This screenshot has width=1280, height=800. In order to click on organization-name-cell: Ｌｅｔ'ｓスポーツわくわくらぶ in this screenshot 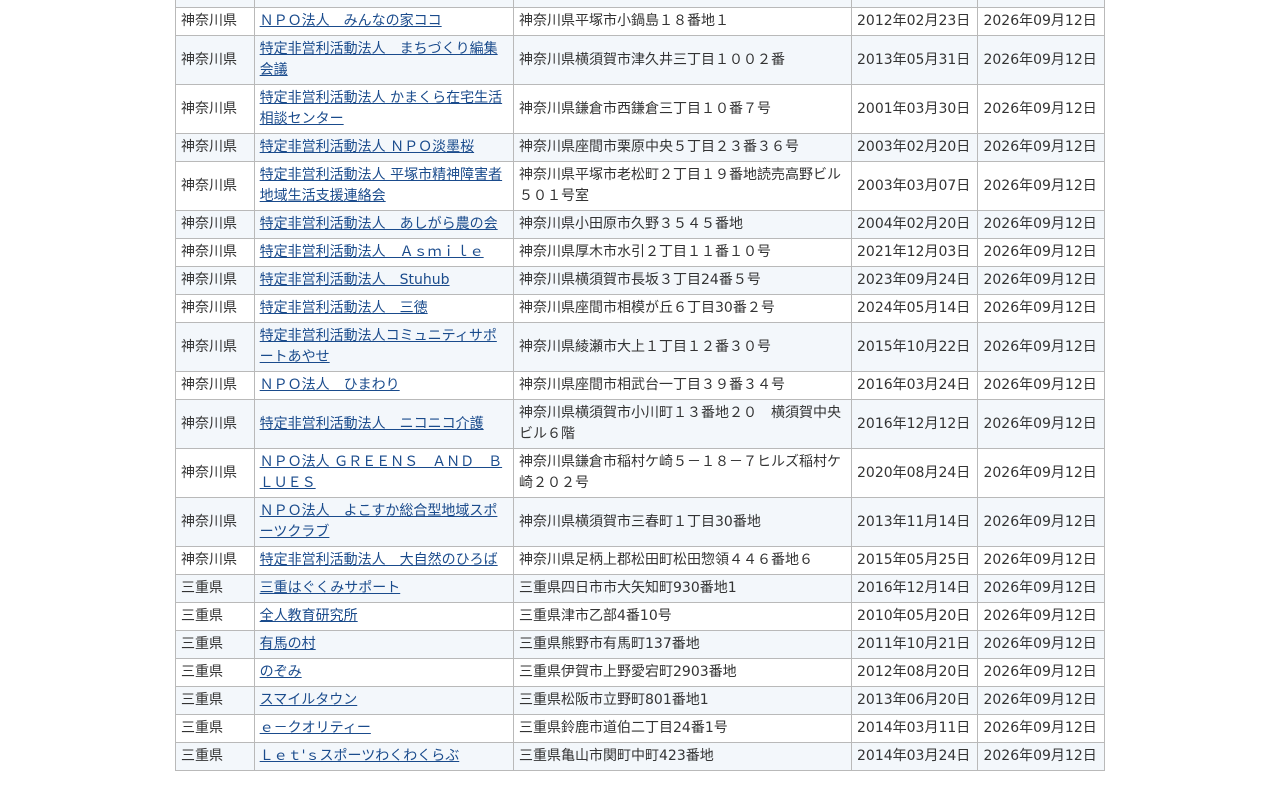, I will do `click(384, 756)`.